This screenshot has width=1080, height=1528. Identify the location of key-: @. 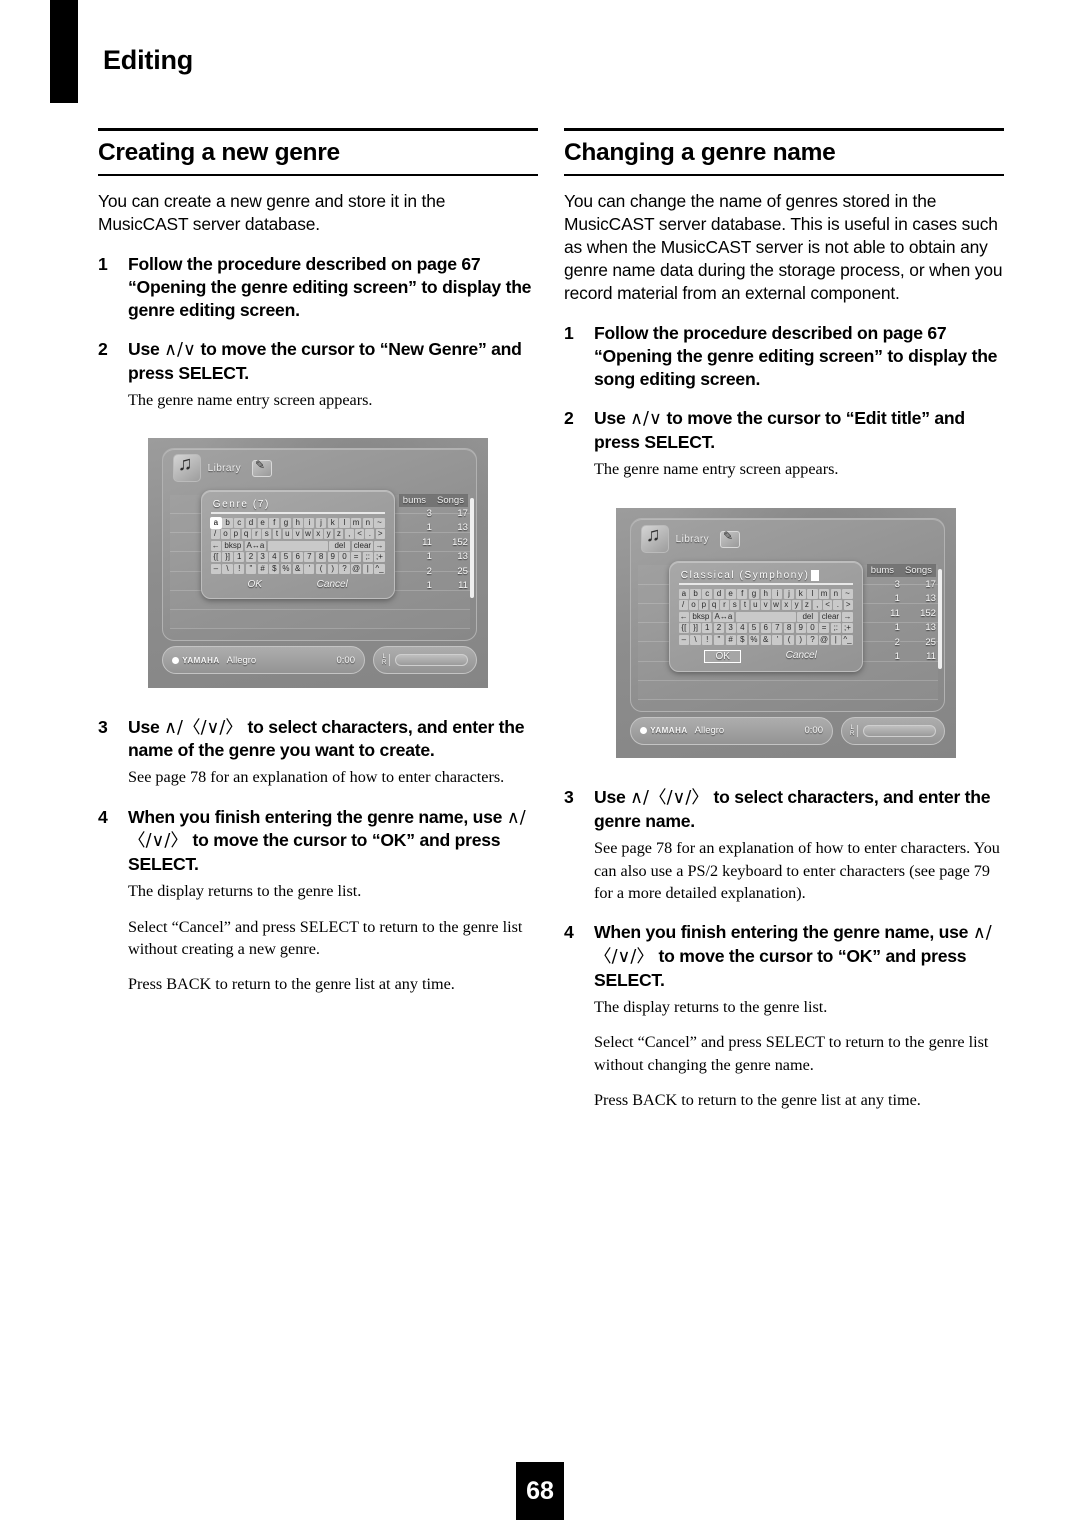
(824, 639).